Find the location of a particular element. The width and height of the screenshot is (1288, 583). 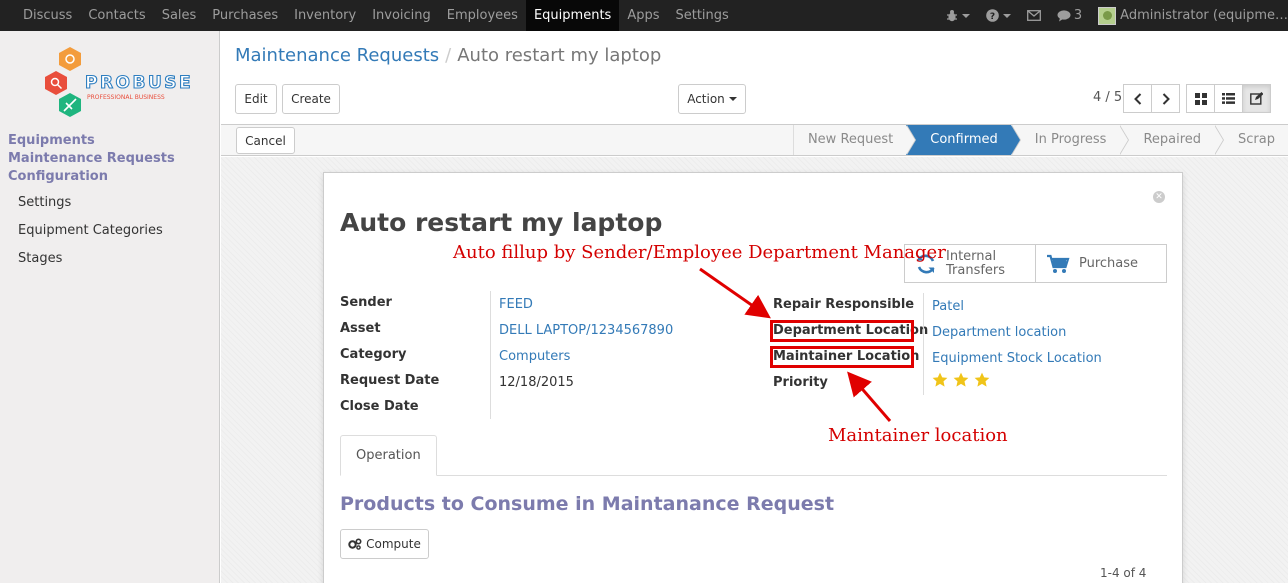

breadcrumb-parent: Maintenance Requests is located at coordinates (337, 55).